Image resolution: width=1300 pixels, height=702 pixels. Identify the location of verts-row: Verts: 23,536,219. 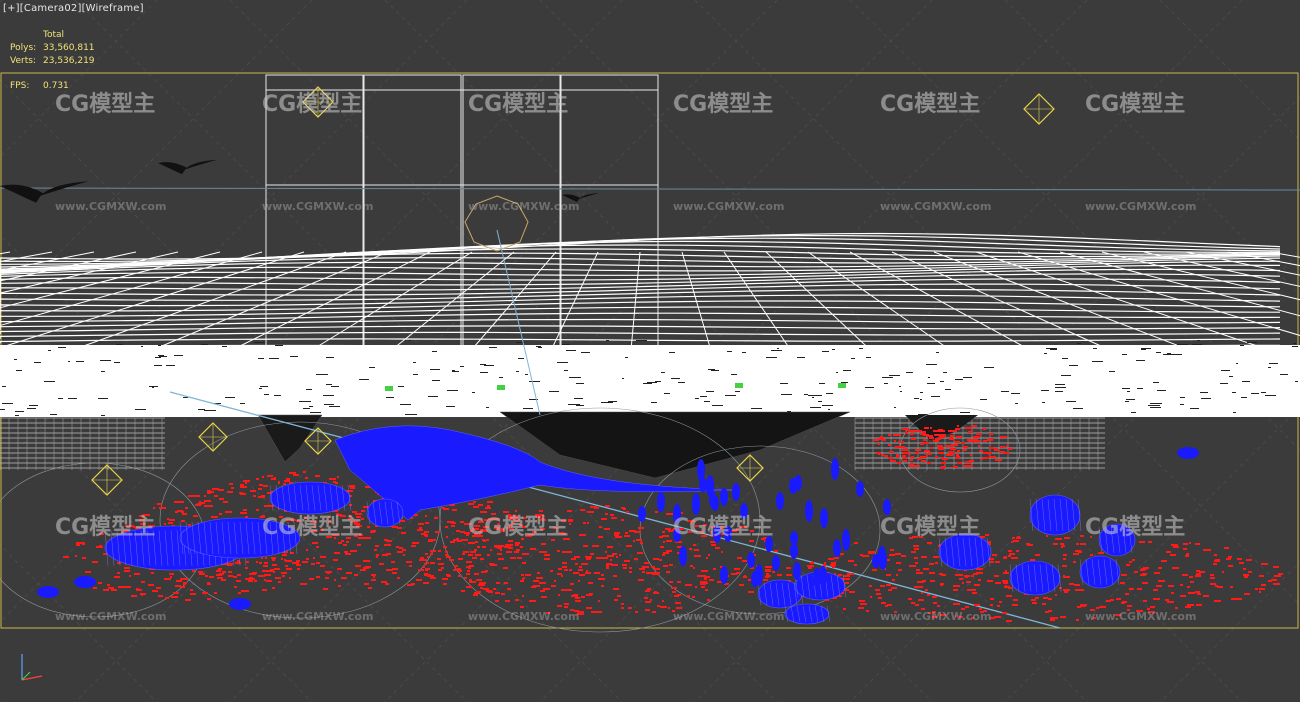
(52, 61).